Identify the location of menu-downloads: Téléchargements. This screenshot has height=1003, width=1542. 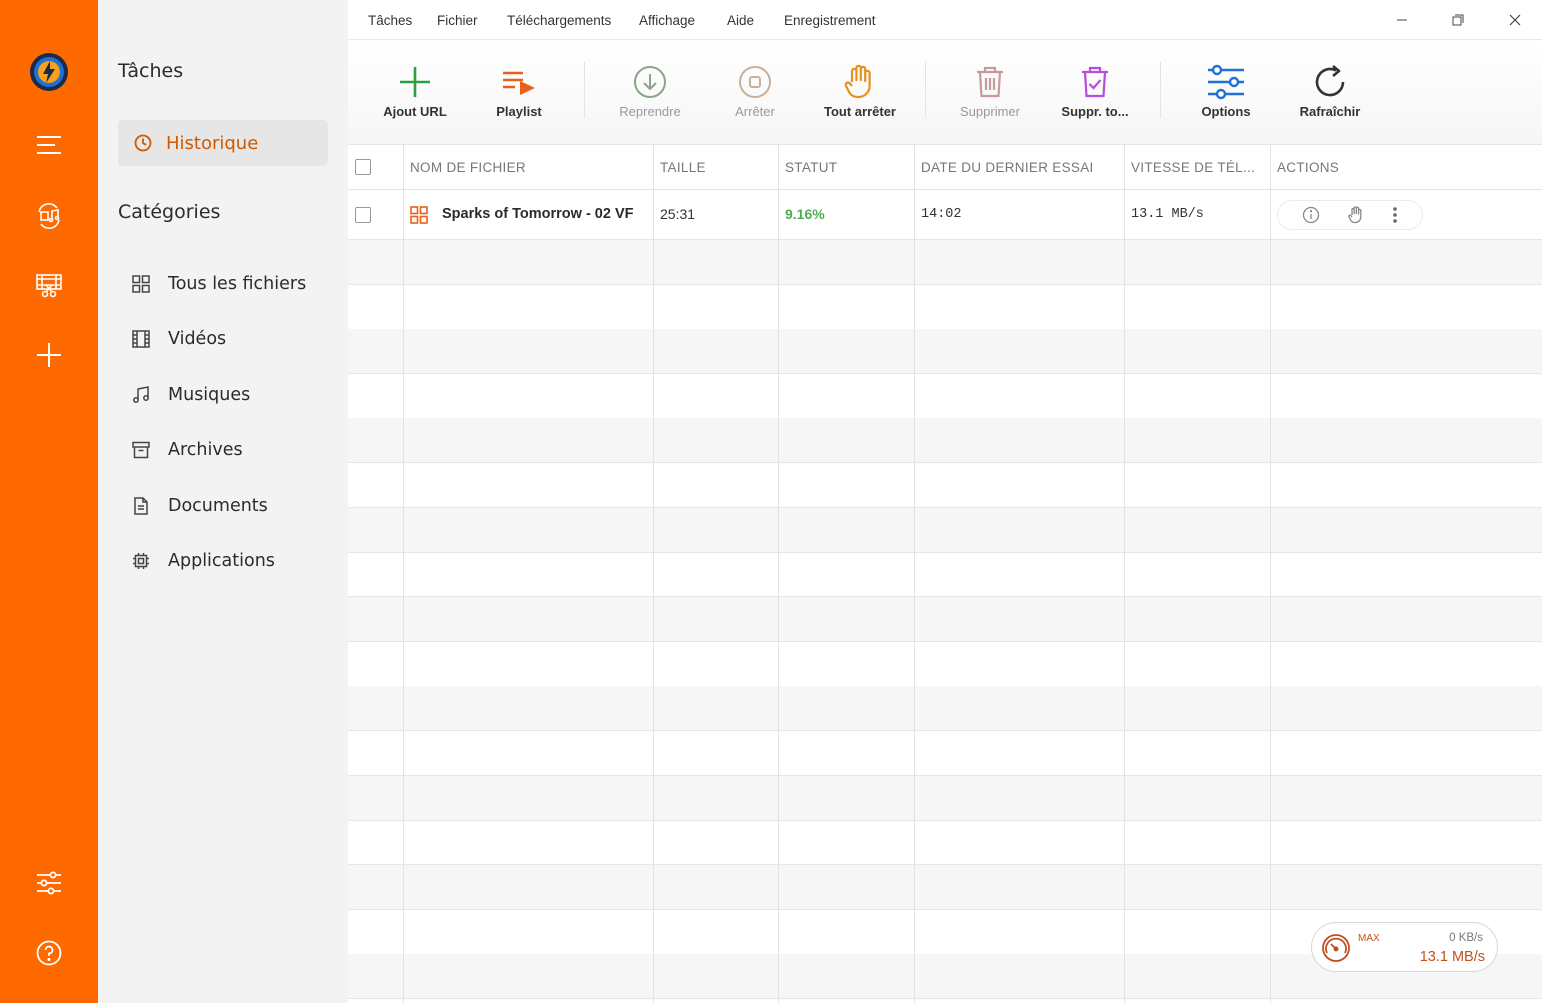
(559, 20).